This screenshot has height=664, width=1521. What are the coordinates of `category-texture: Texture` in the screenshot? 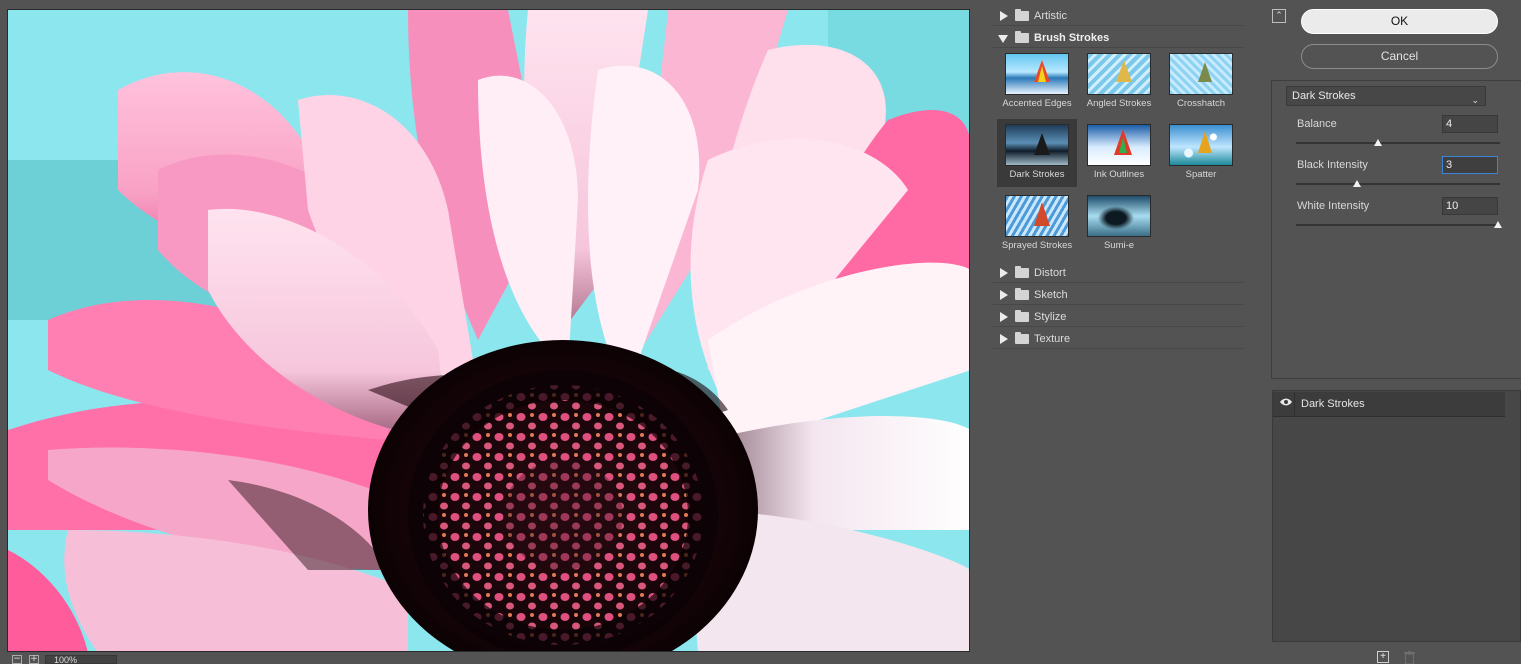 It's located at (1118, 339).